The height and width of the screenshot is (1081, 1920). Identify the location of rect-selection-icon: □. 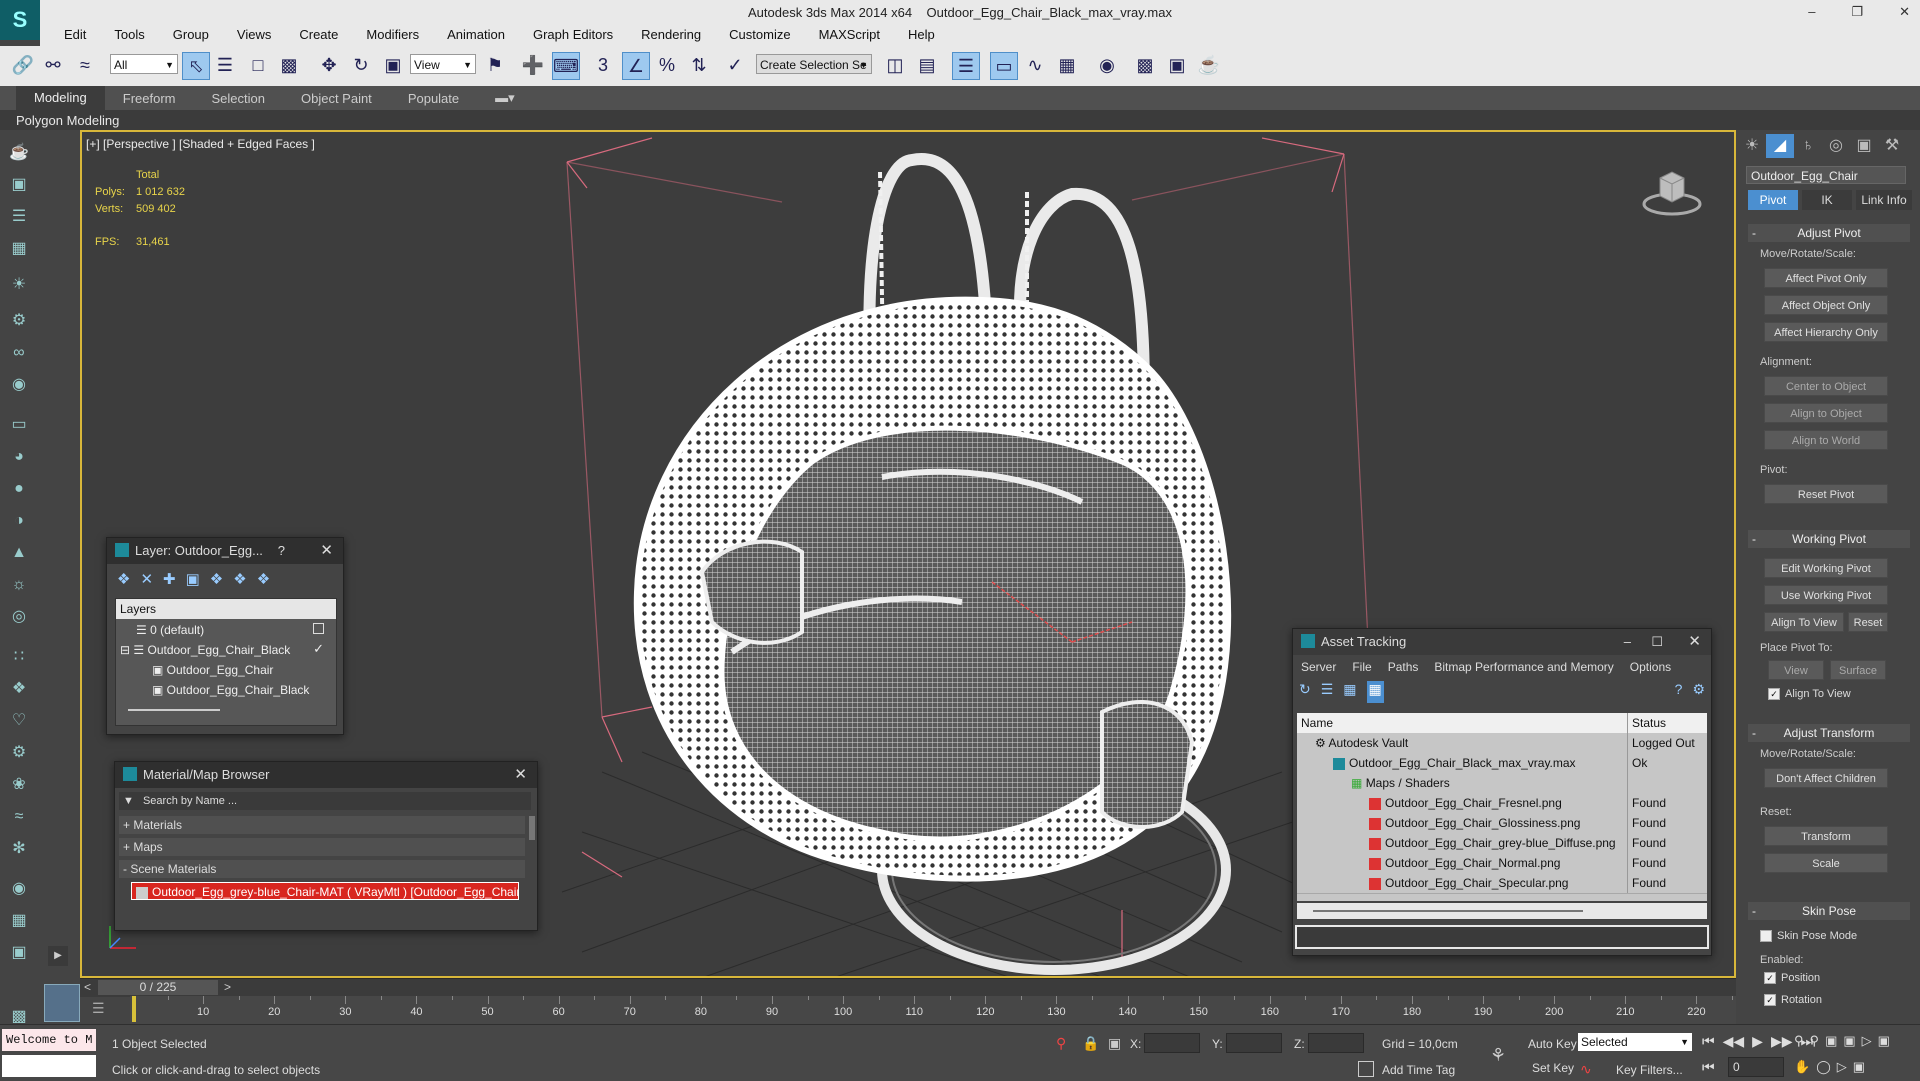
(258, 65).